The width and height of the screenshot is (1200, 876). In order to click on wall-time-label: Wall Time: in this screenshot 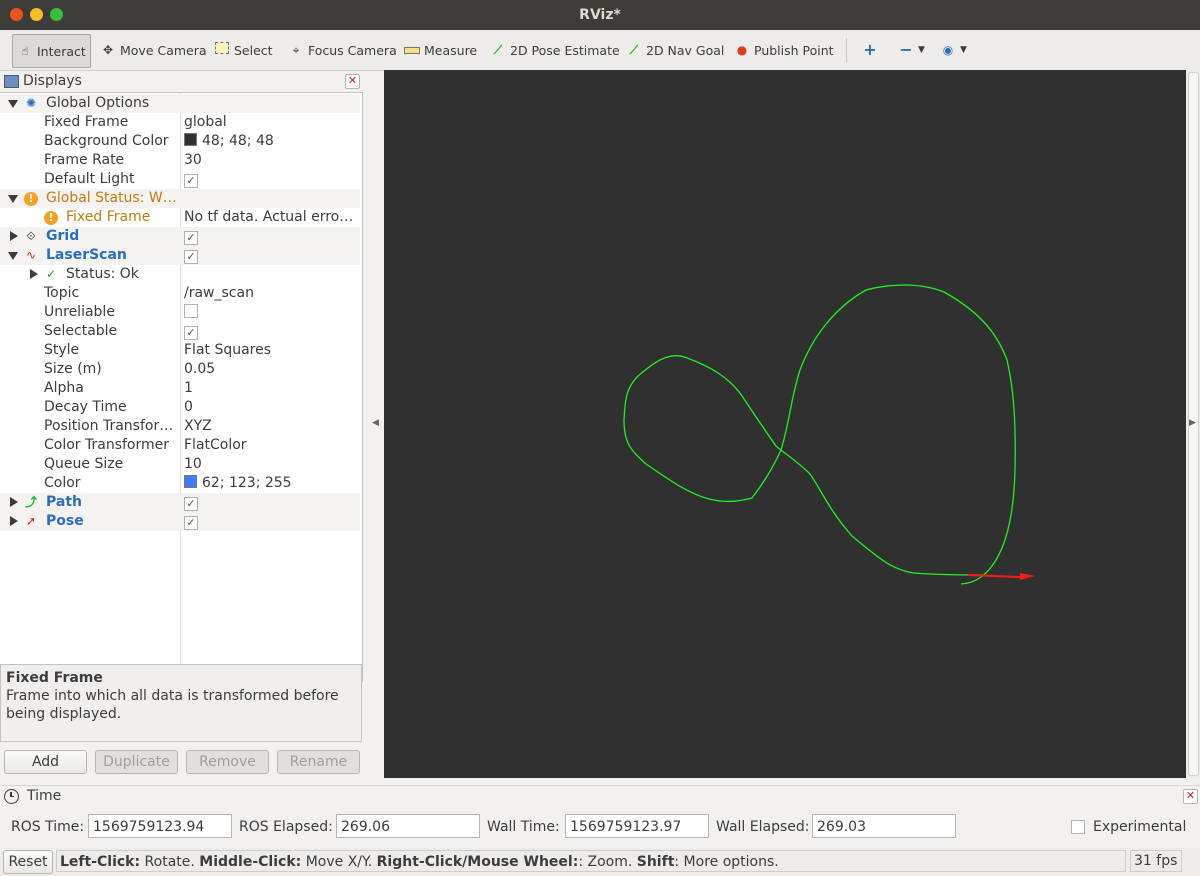, I will do `click(523, 827)`.